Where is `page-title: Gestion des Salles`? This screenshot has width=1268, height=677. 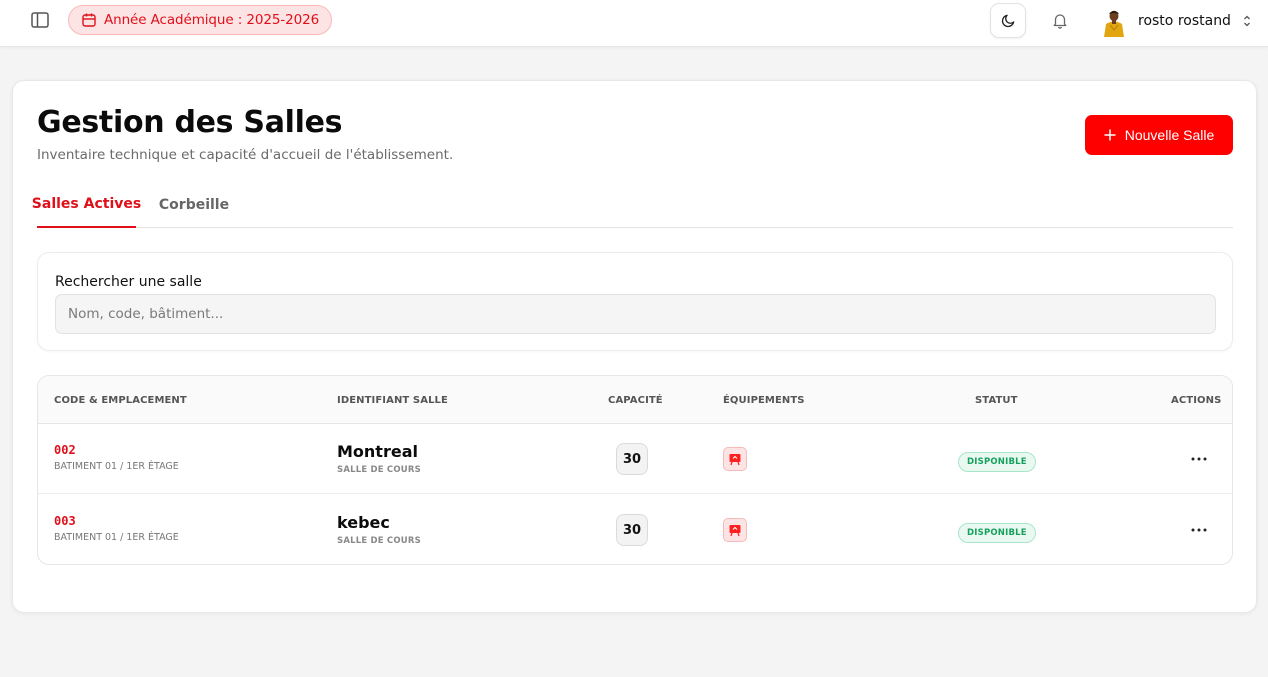 page-title: Gestion des Salles is located at coordinates (190, 122).